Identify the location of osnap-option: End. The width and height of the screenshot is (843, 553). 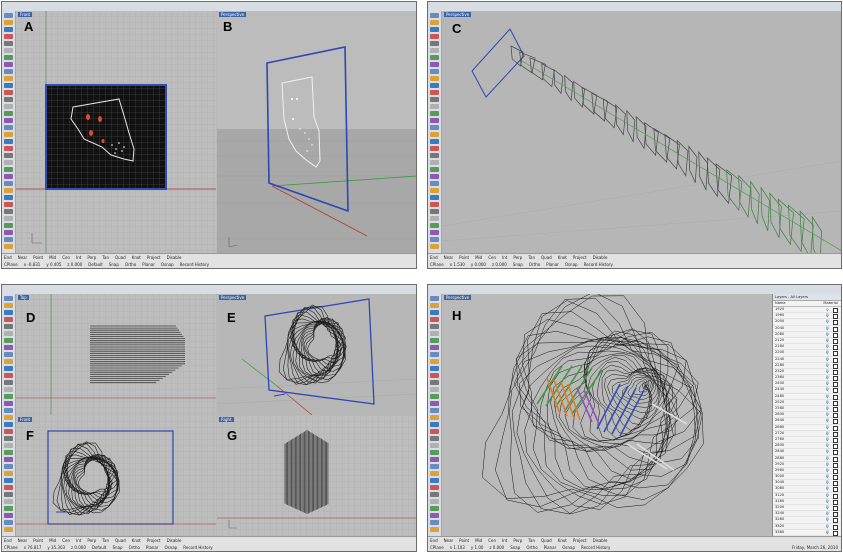
(434, 540).